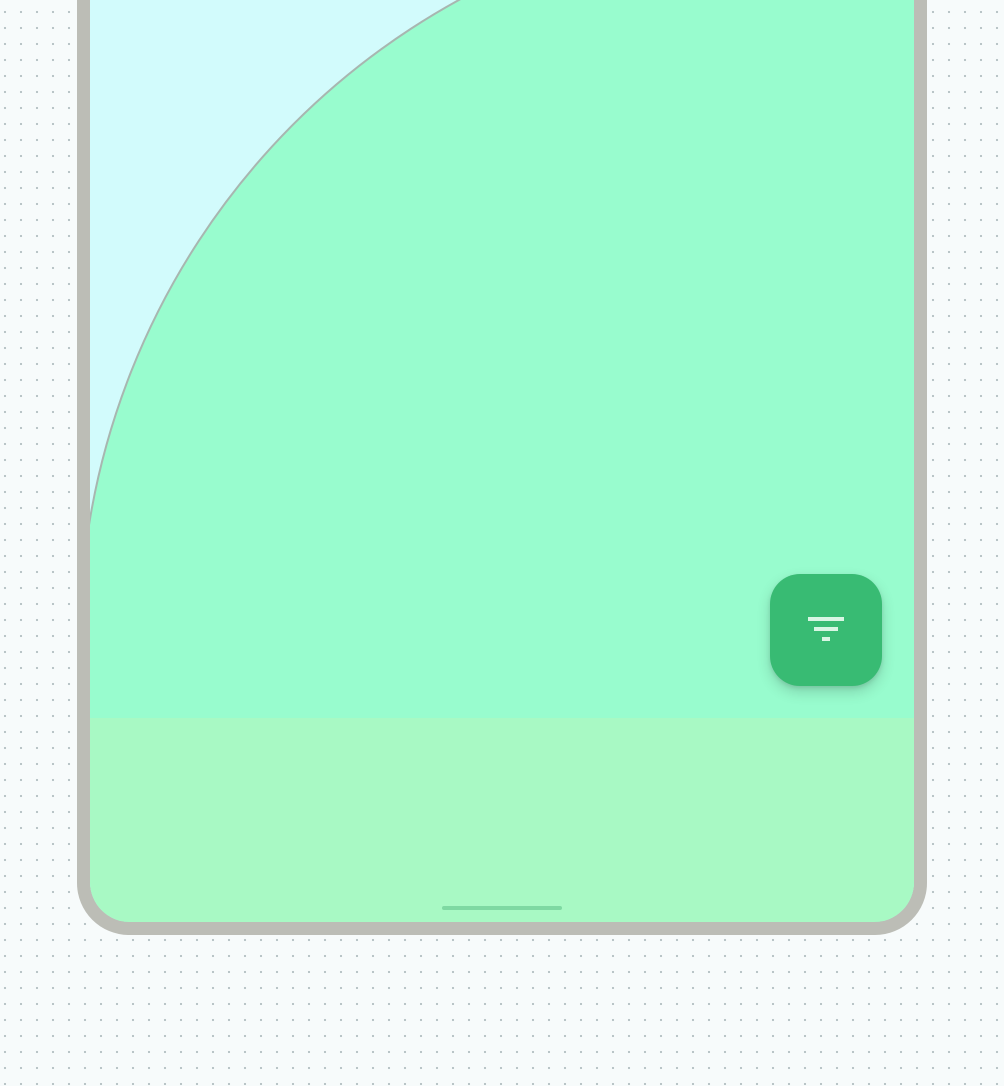  I want to click on filter-icon, so click(826, 629).